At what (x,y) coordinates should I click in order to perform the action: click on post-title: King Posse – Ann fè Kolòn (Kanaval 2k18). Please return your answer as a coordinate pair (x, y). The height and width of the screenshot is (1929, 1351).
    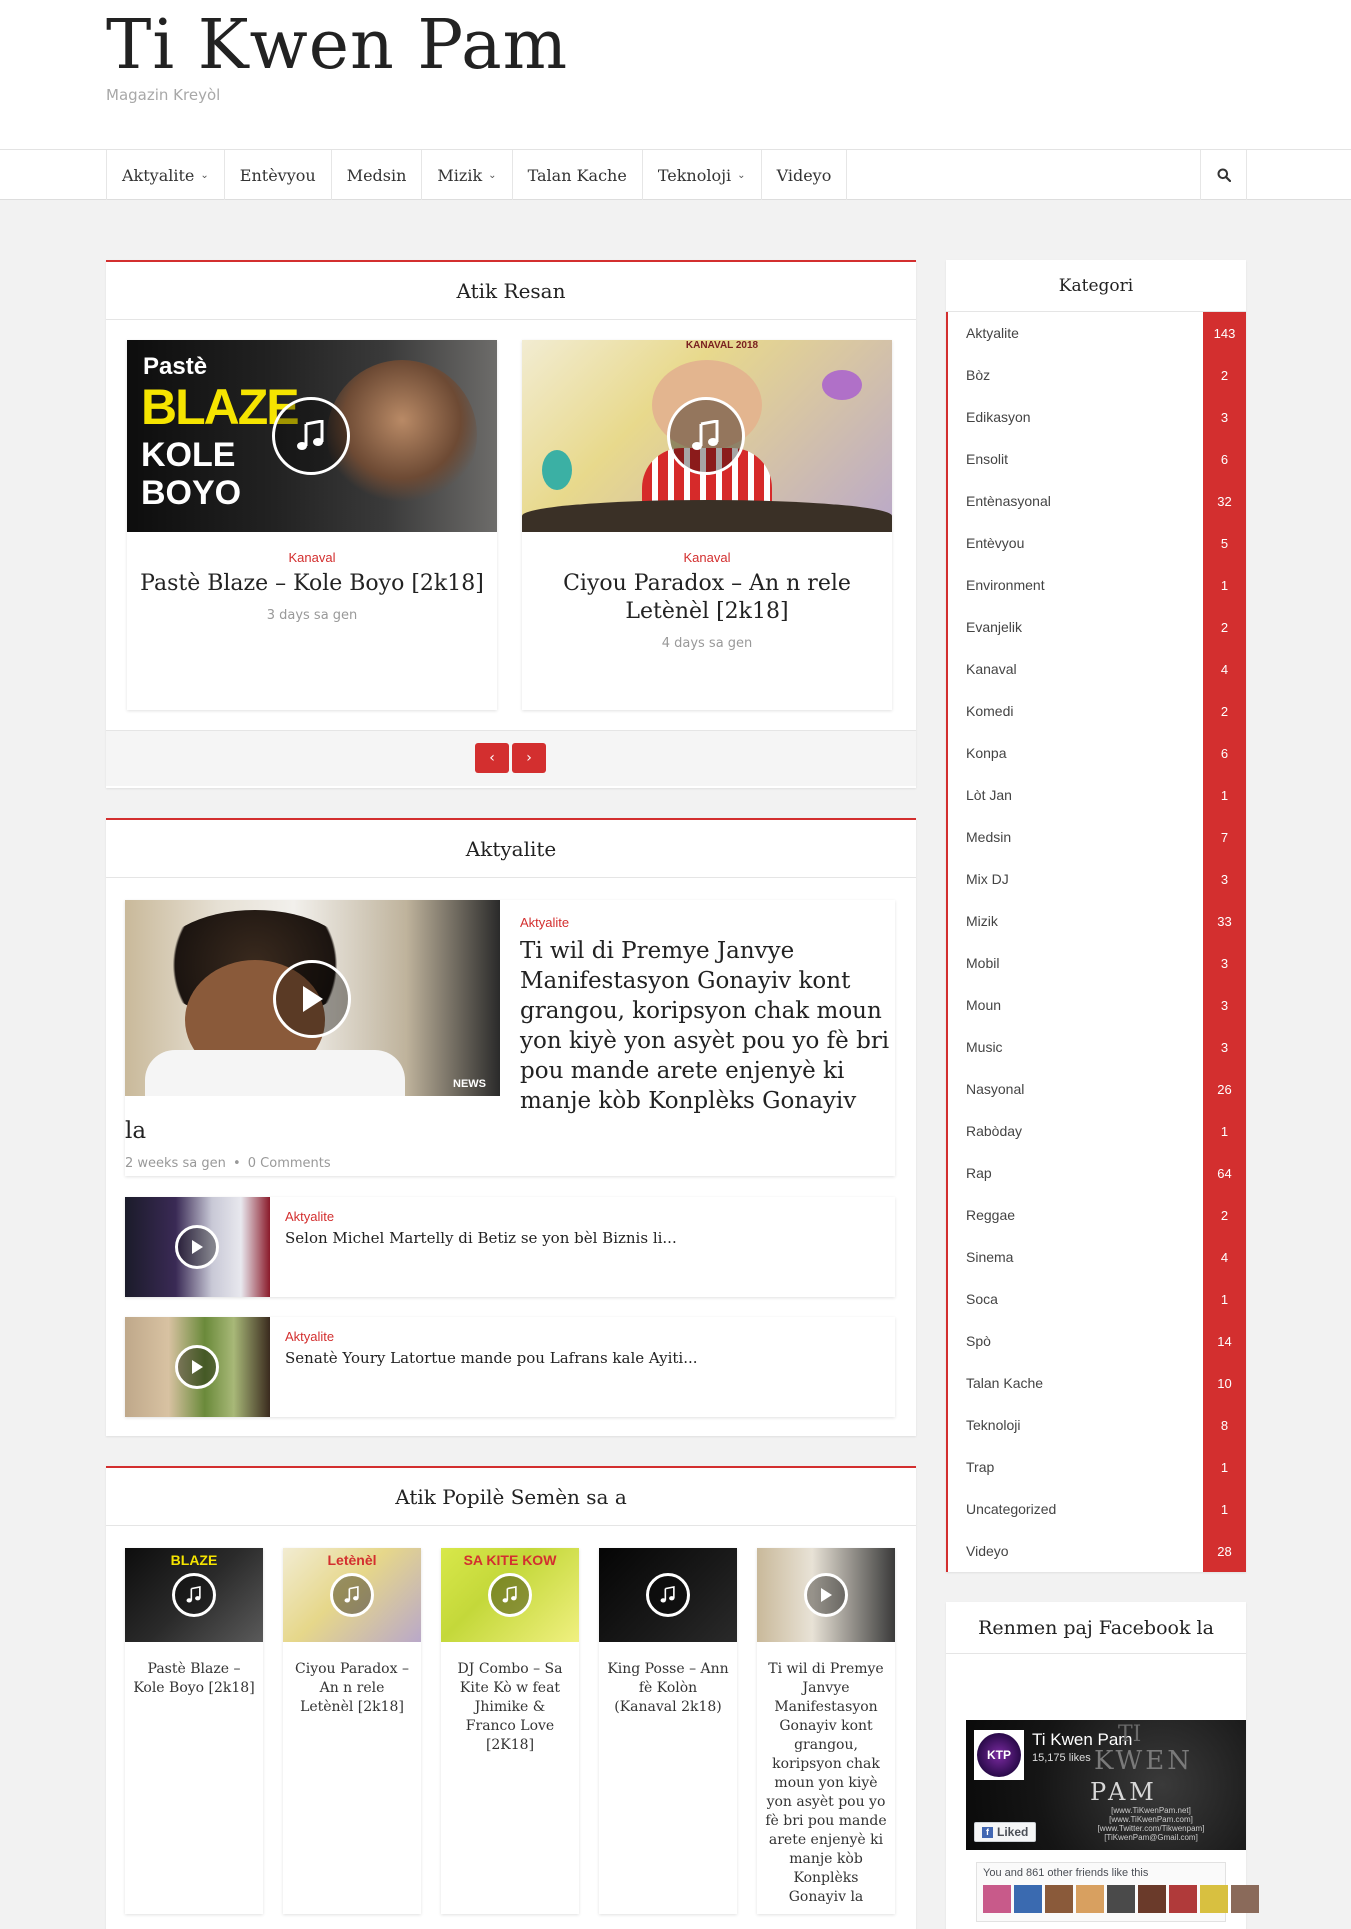
    Looking at the image, I should click on (668, 1688).